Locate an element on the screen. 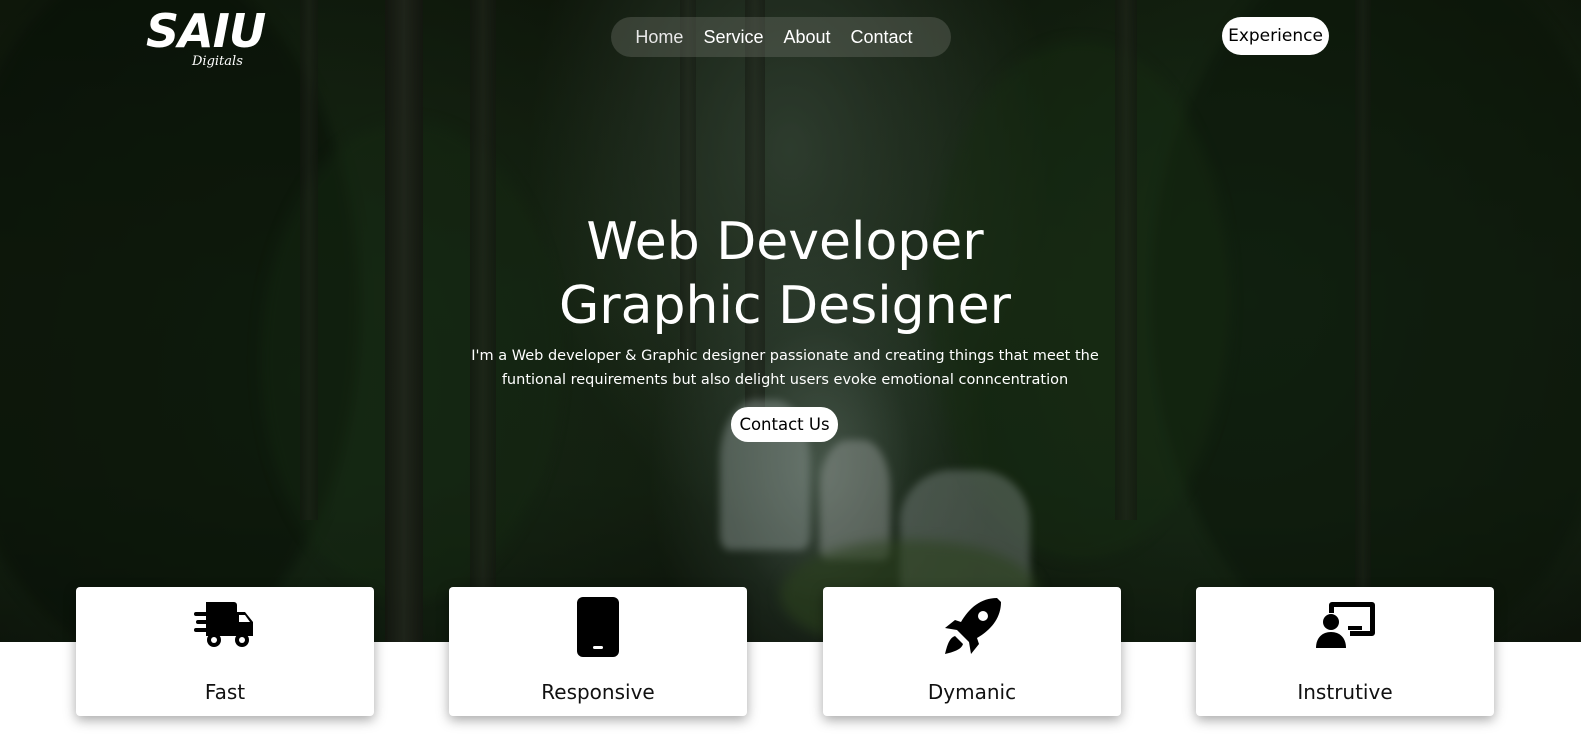 The height and width of the screenshot is (735, 1581). nav-item-about: About is located at coordinates (806, 37).